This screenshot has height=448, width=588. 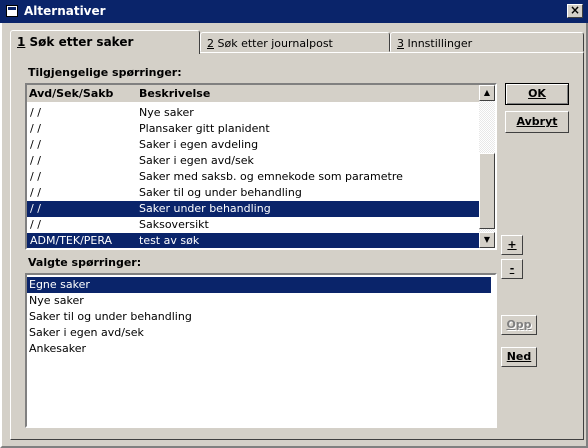 I want to click on selected-query-text: Ankesaker, so click(x=57, y=348).